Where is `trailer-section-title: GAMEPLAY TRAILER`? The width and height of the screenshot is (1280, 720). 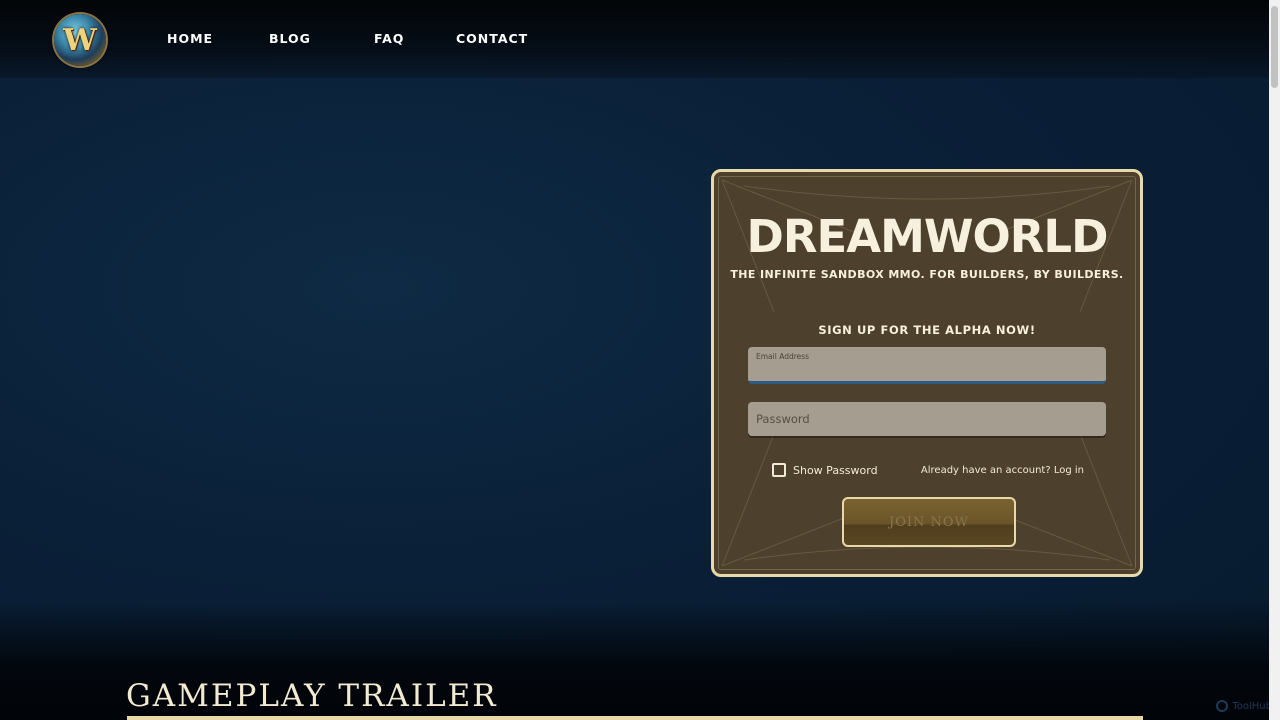
trailer-section-title: GAMEPLAY TRAILER is located at coordinates (312, 696).